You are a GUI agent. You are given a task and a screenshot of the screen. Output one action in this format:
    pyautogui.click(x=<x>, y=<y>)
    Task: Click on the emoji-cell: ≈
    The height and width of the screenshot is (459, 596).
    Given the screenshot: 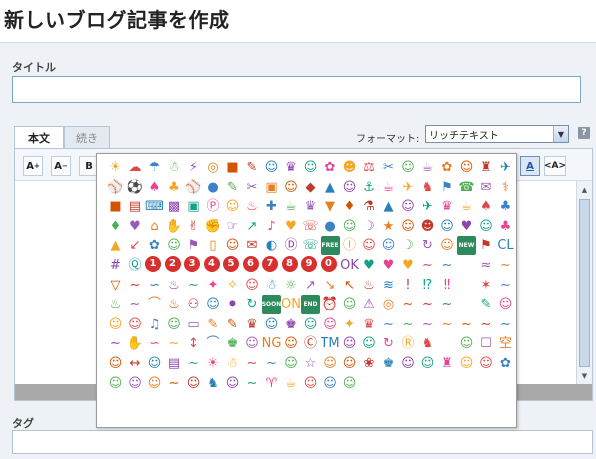 What is the action you would take?
    pyautogui.click(x=486, y=265)
    